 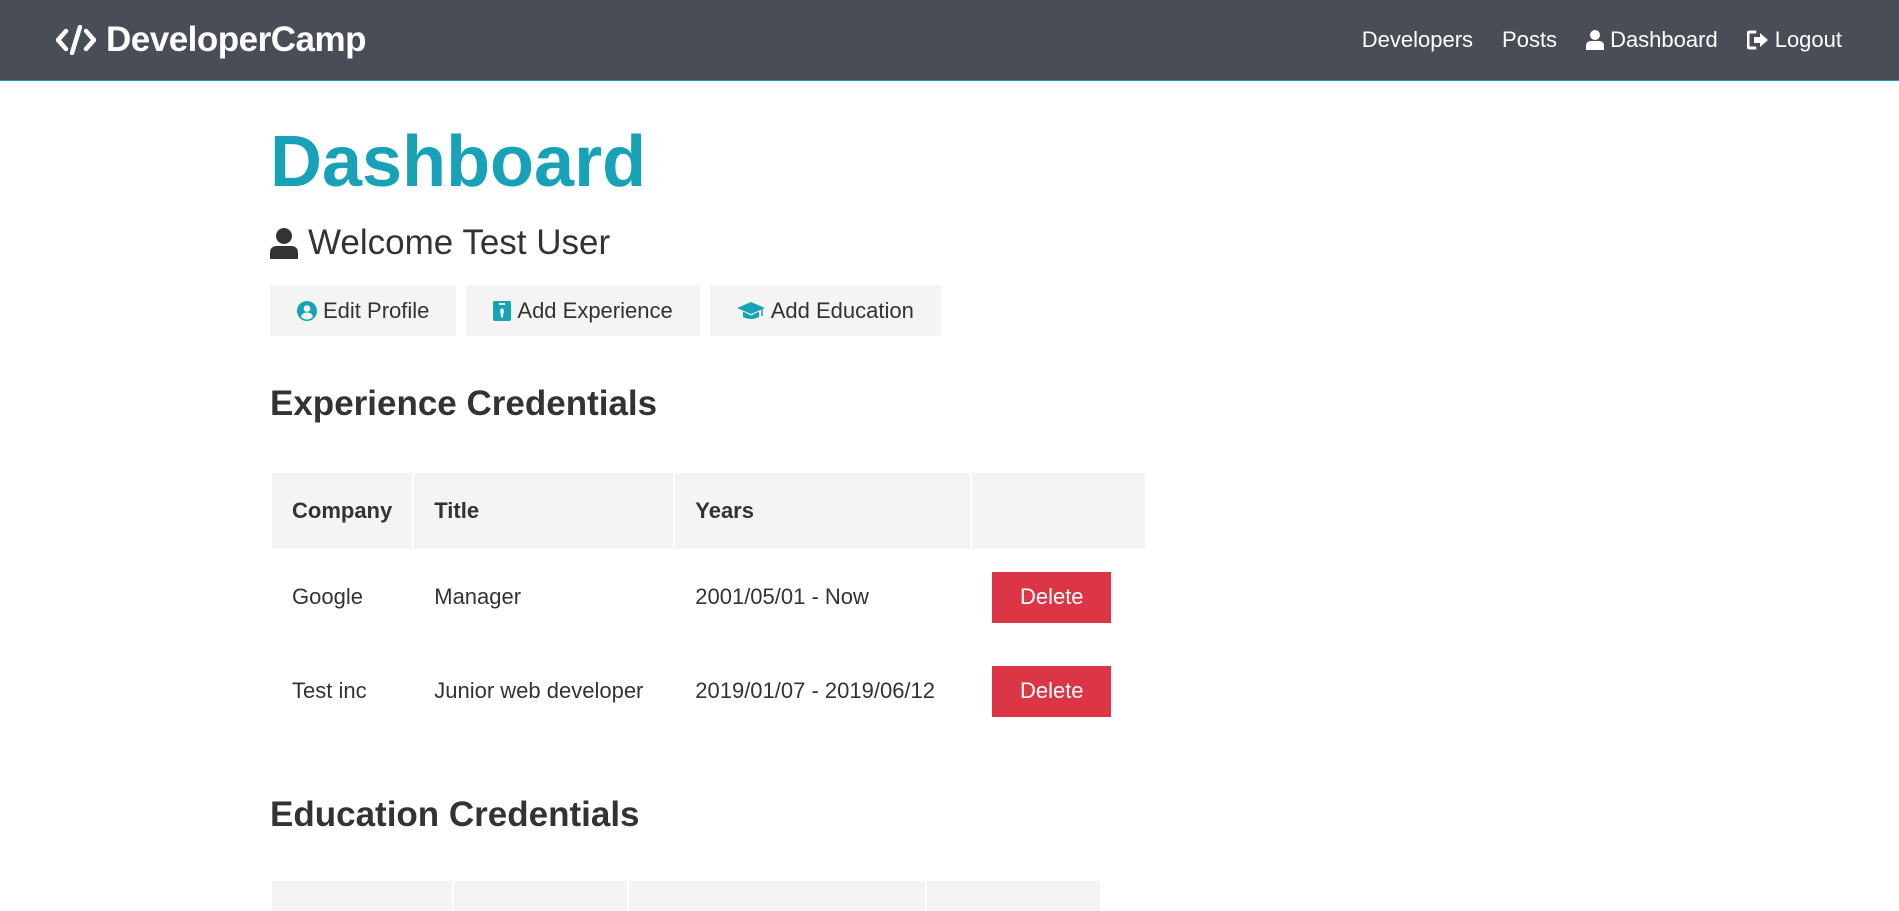 I want to click on button-label: Edit Profile, so click(x=376, y=310).